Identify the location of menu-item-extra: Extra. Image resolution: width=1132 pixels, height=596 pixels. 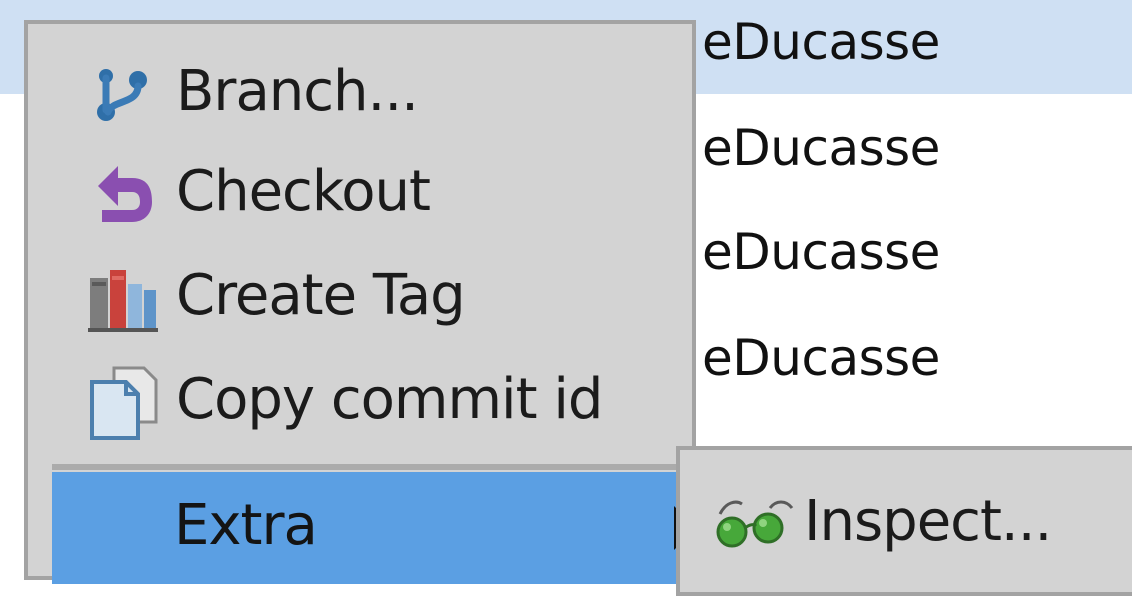
(374, 528).